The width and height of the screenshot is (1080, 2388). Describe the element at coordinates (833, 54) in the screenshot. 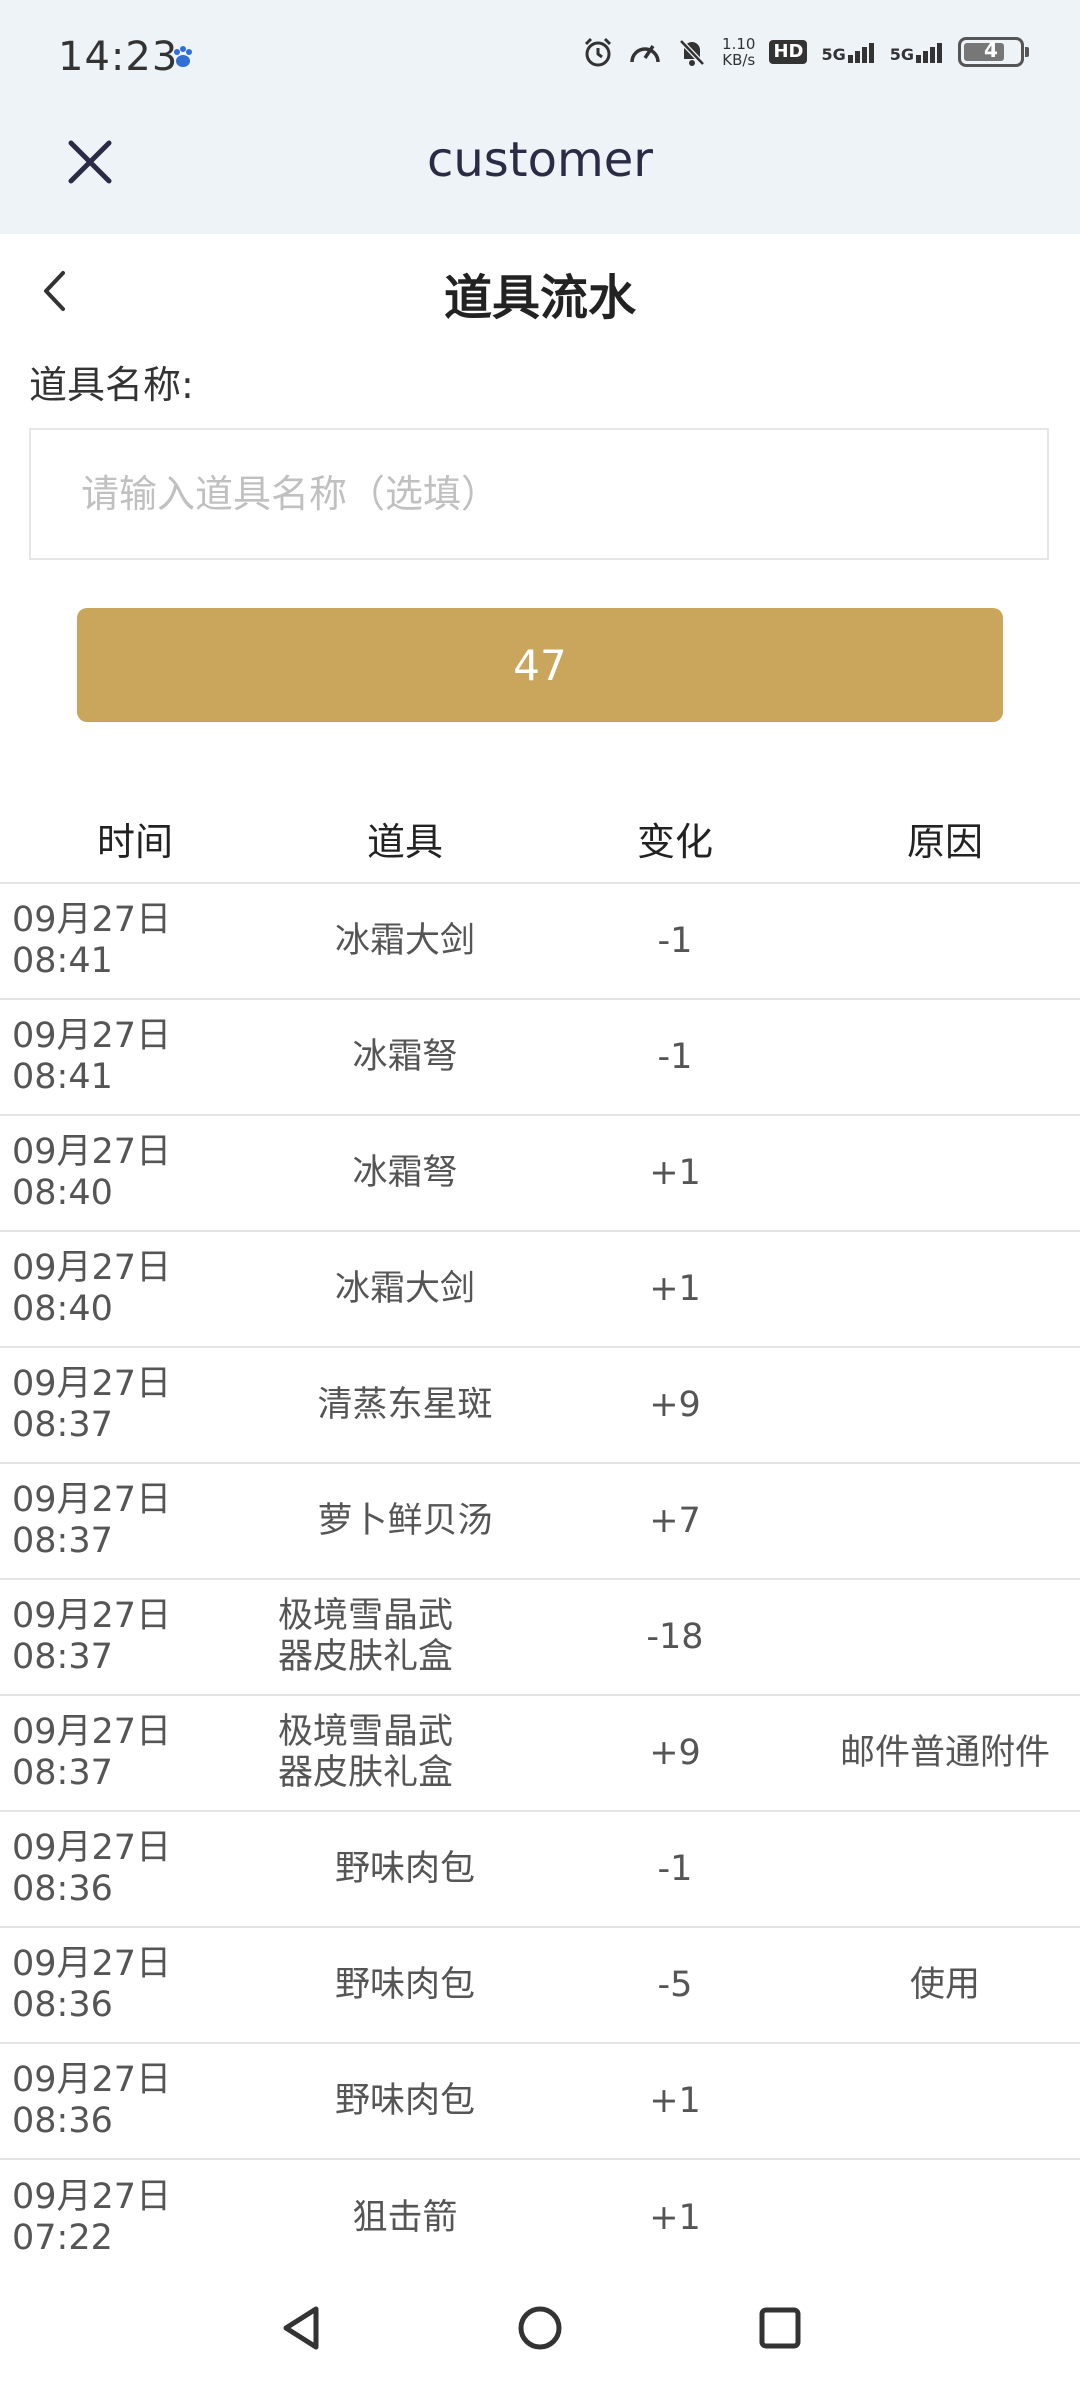

I see `signal-1-label: 5G` at that location.